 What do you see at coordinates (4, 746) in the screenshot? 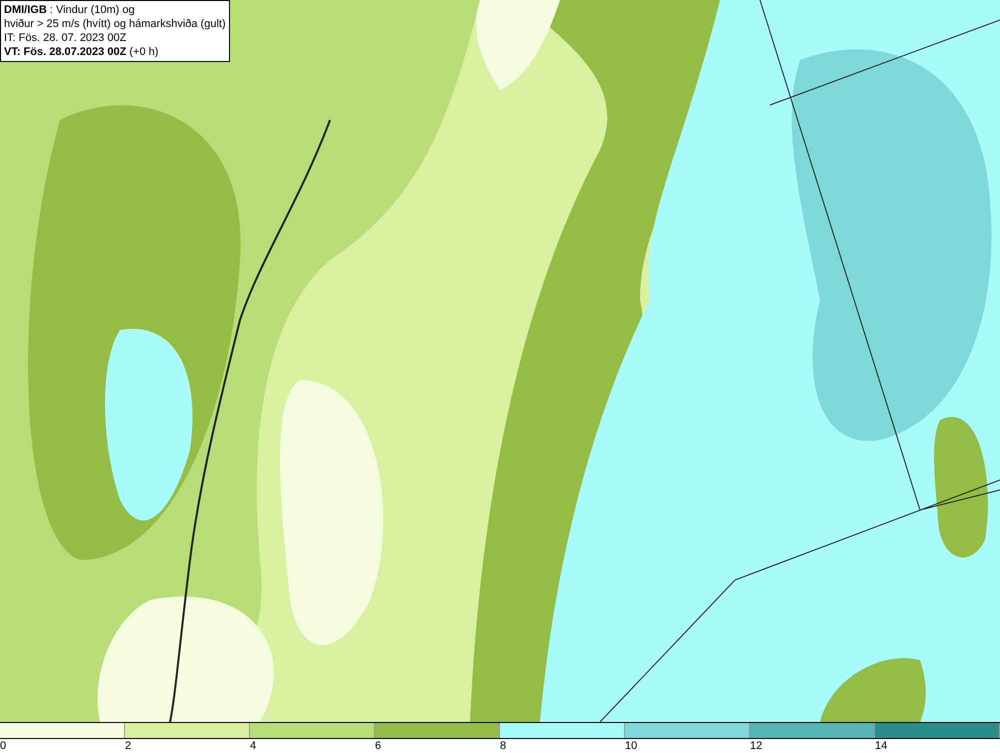
I see `legend-label: 0` at bounding box center [4, 746].